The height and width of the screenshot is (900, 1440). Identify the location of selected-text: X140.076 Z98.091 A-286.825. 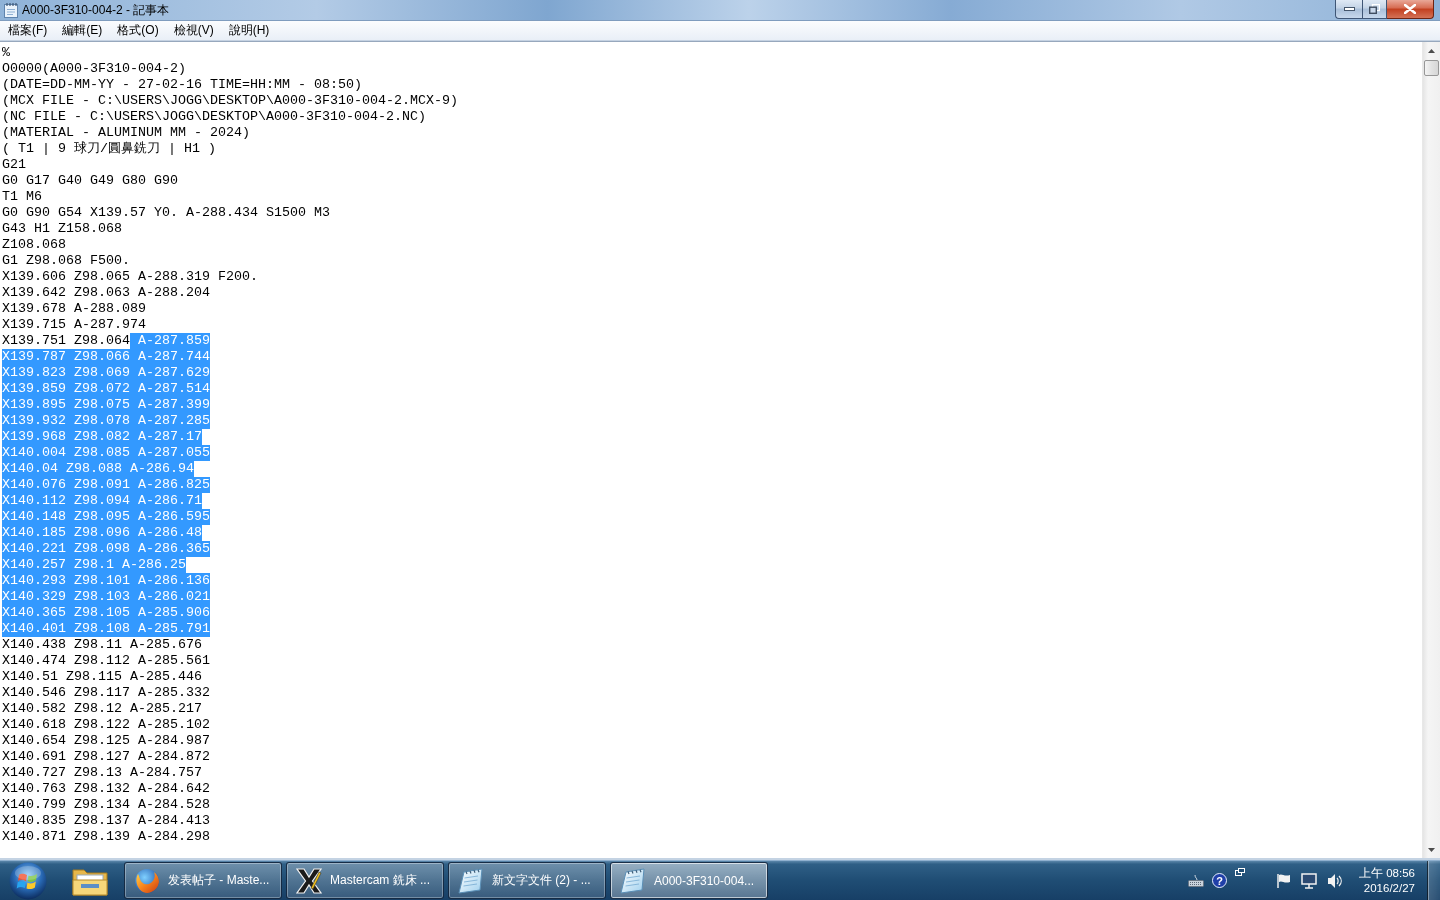
(106, 485).